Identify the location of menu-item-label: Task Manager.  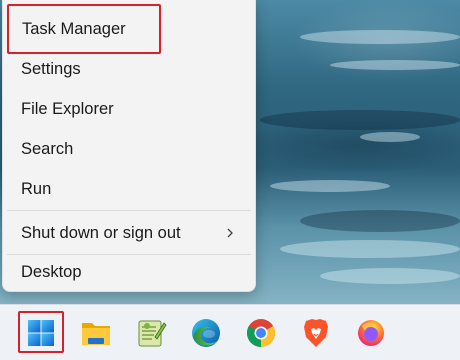
(74, 28).